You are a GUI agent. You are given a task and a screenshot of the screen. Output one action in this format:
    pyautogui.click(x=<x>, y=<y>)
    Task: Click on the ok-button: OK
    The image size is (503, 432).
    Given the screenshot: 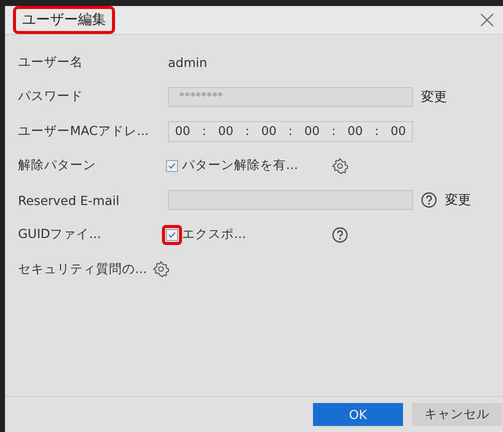 What is the action you would take?
    pyautogui.click(x=358, y=414)
    